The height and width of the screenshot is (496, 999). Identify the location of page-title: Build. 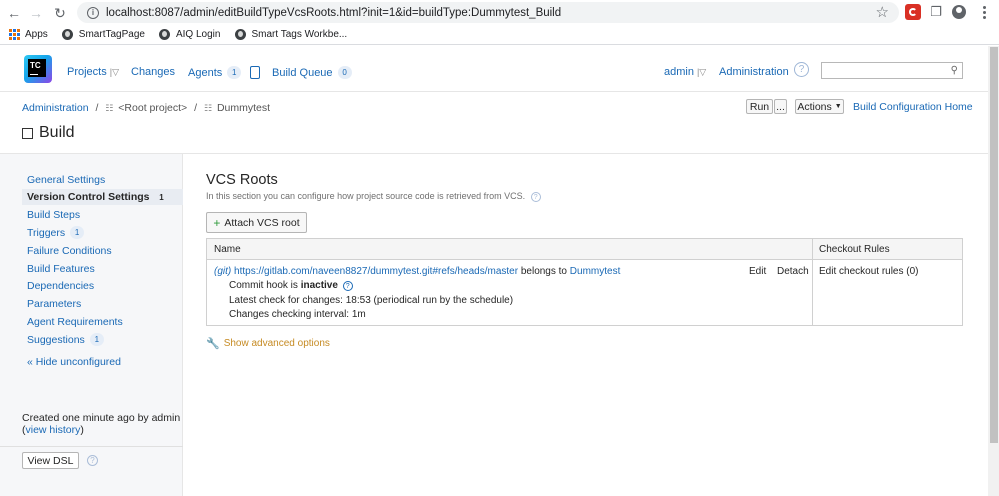
(48, 133).